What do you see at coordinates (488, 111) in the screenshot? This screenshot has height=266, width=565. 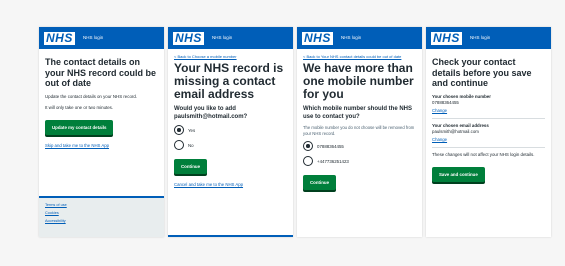 I see `change-mobile-link: Change` at bounding box center [488, 111].